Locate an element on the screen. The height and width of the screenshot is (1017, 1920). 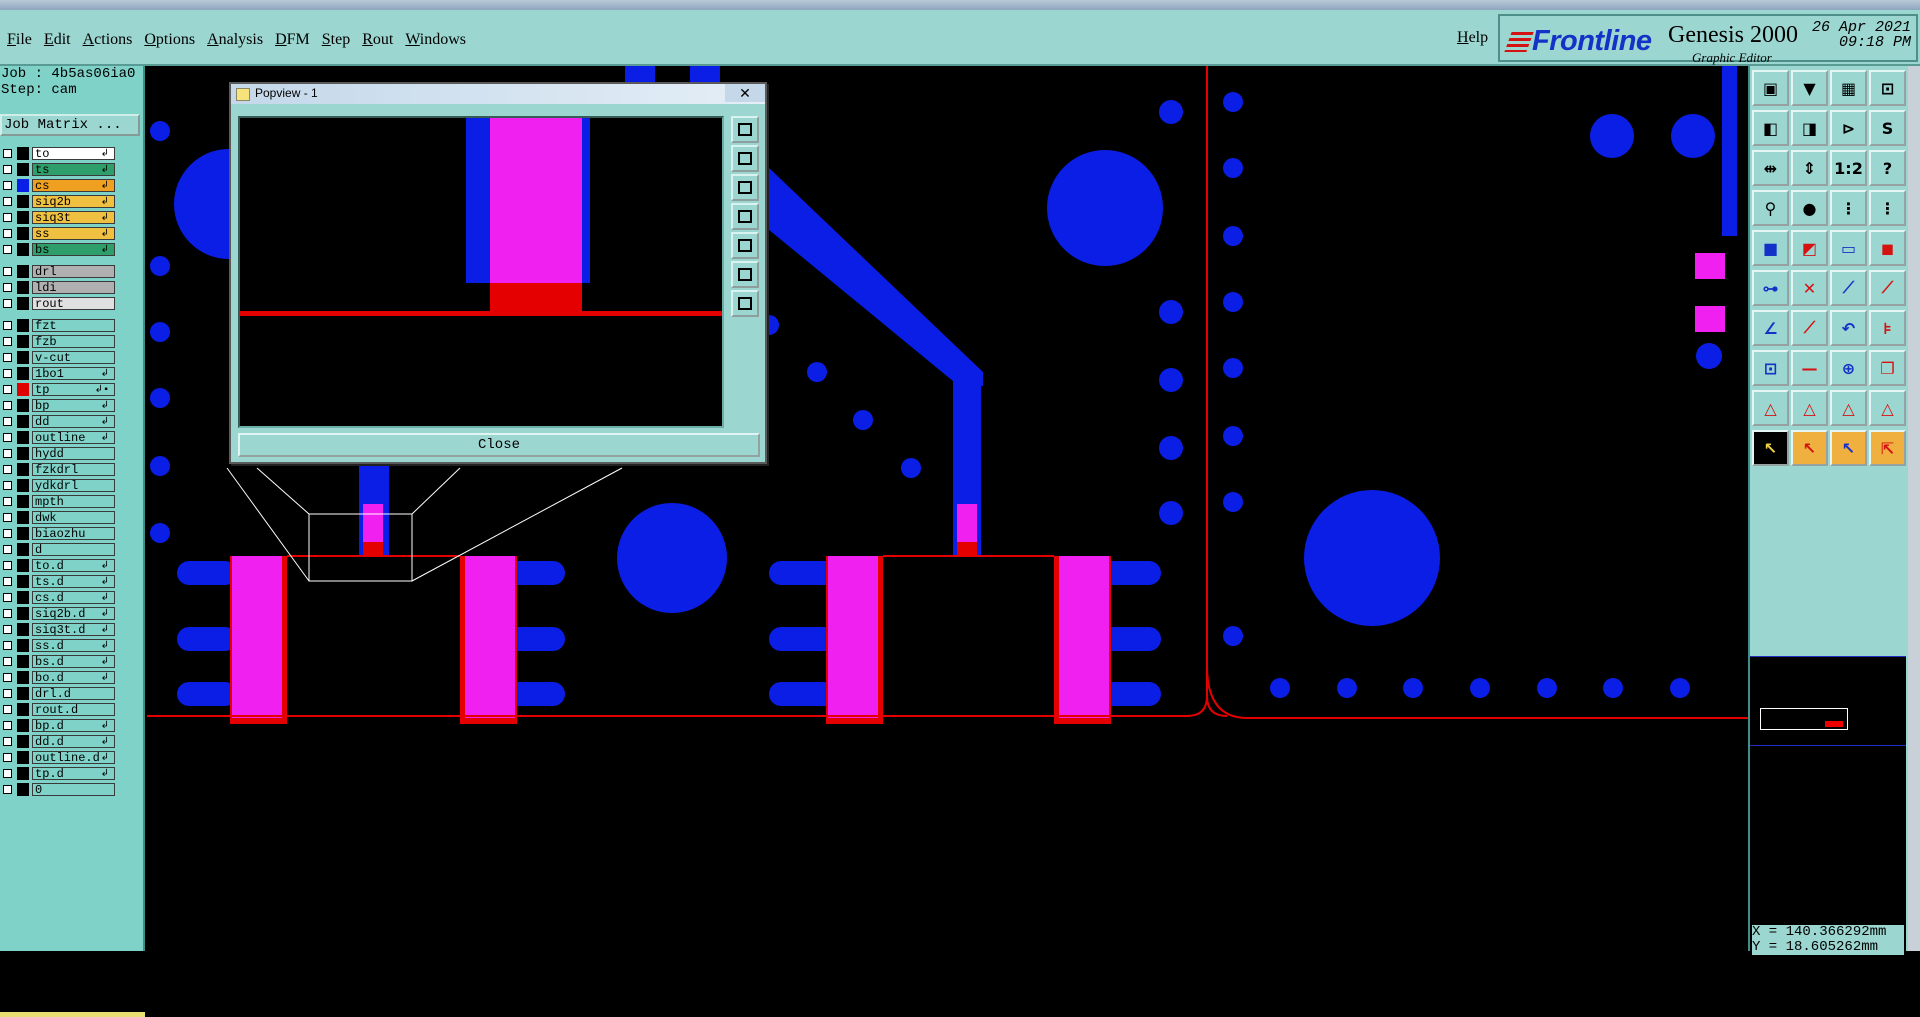
layer-row: bo.d ↲ is located at coordinates (59, 677).